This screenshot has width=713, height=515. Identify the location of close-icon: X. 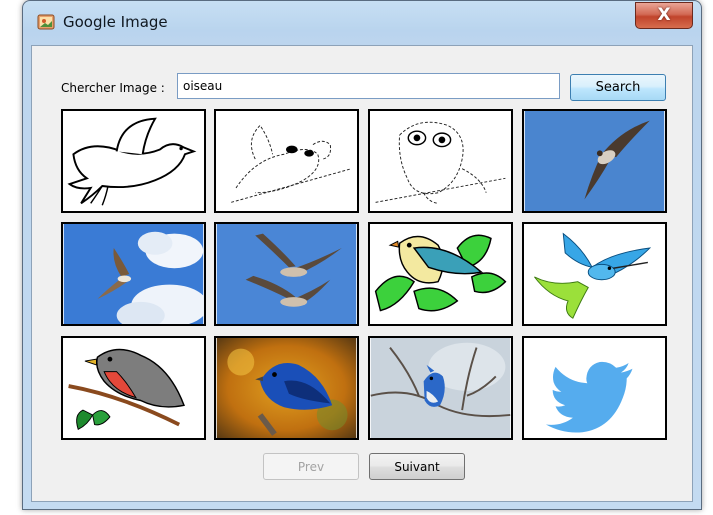
(664, 15).